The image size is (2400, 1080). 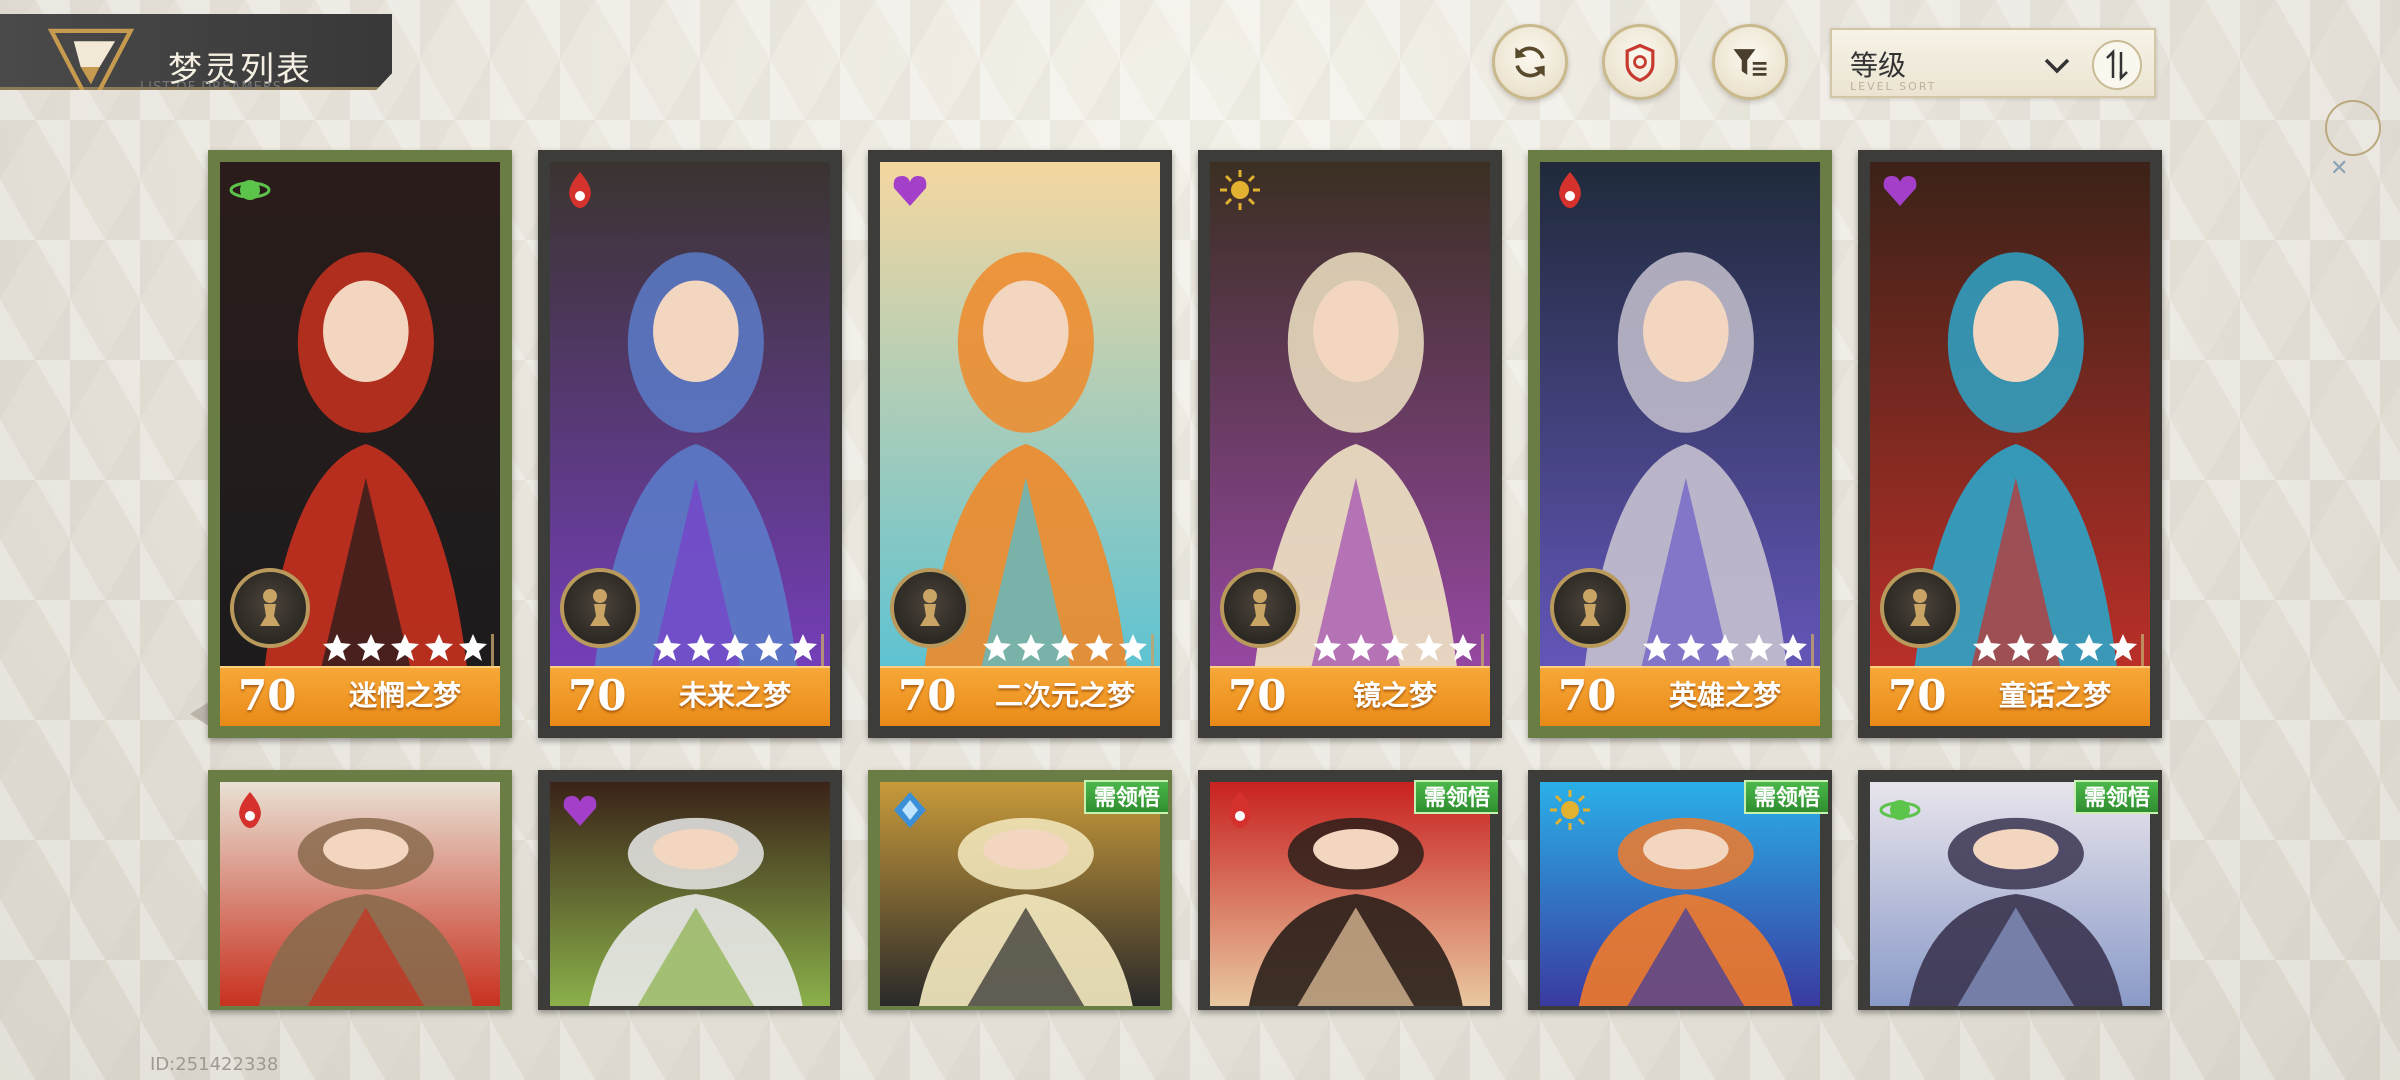 I want to click on refresh-icon, so click(x=1530, y=62).